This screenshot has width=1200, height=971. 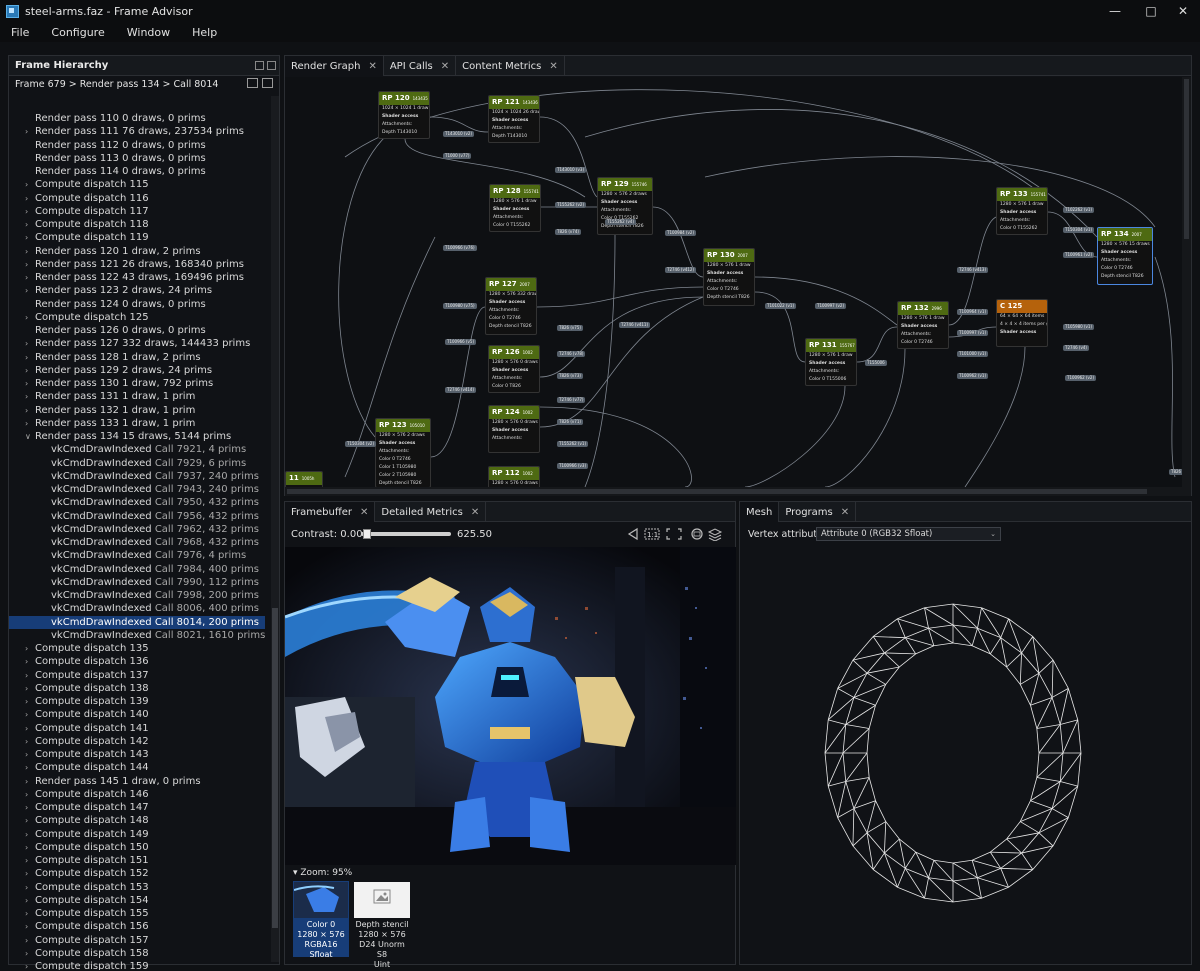 I want to click on tree-item: › Compute dispatch 147, so click(x=137, y=807).